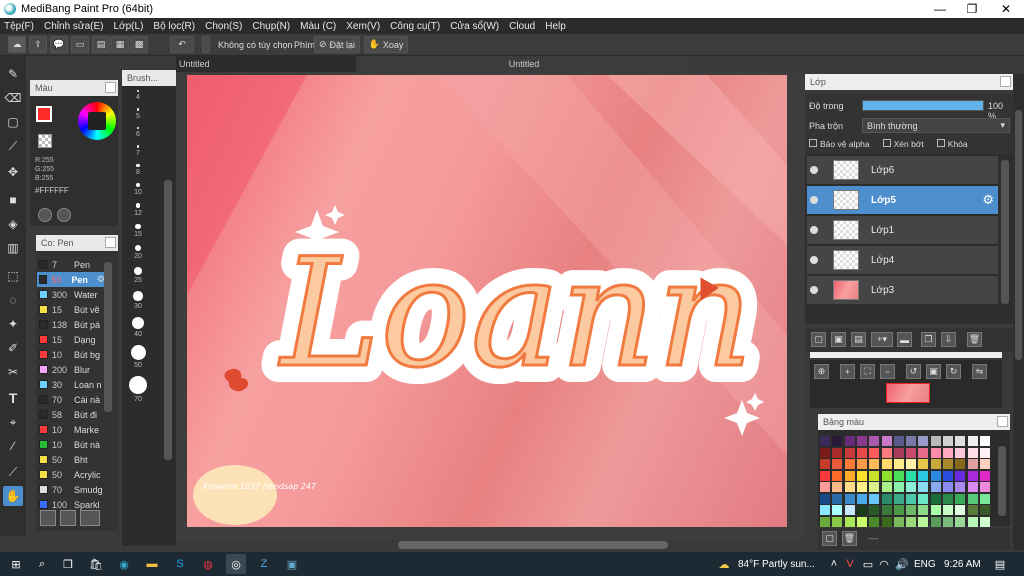 Image resolution: width=1024 pixels, height=576 pixels. Describe the element at coordinates (180, 564) in the screenshot. I see `skype-icon: S` at that location.